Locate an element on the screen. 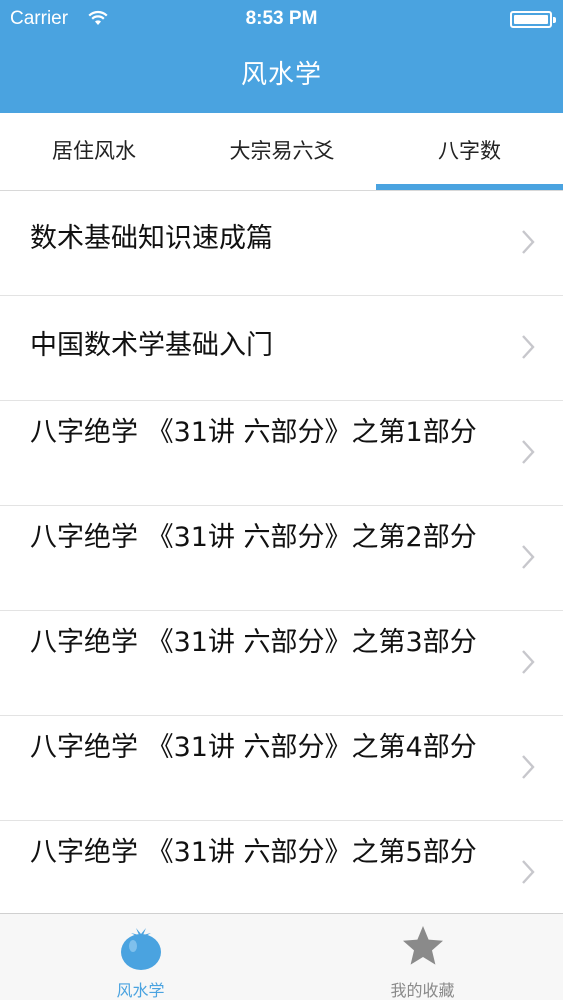  list-item: 八字绝学 《31讲 六部分》之第3部分 is located at coordinates (281, 663).